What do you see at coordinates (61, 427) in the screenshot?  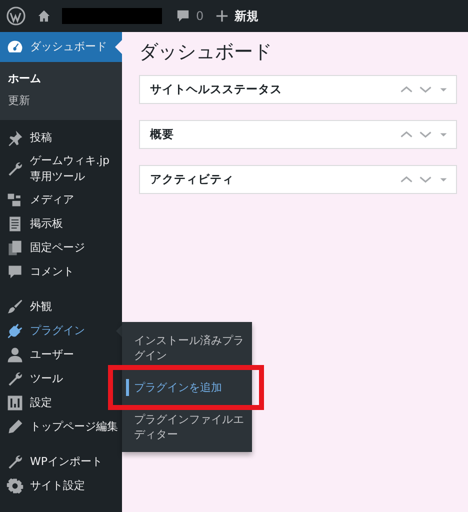 I see `menu-item: トップページ編集` at bounding box center [61, 427].